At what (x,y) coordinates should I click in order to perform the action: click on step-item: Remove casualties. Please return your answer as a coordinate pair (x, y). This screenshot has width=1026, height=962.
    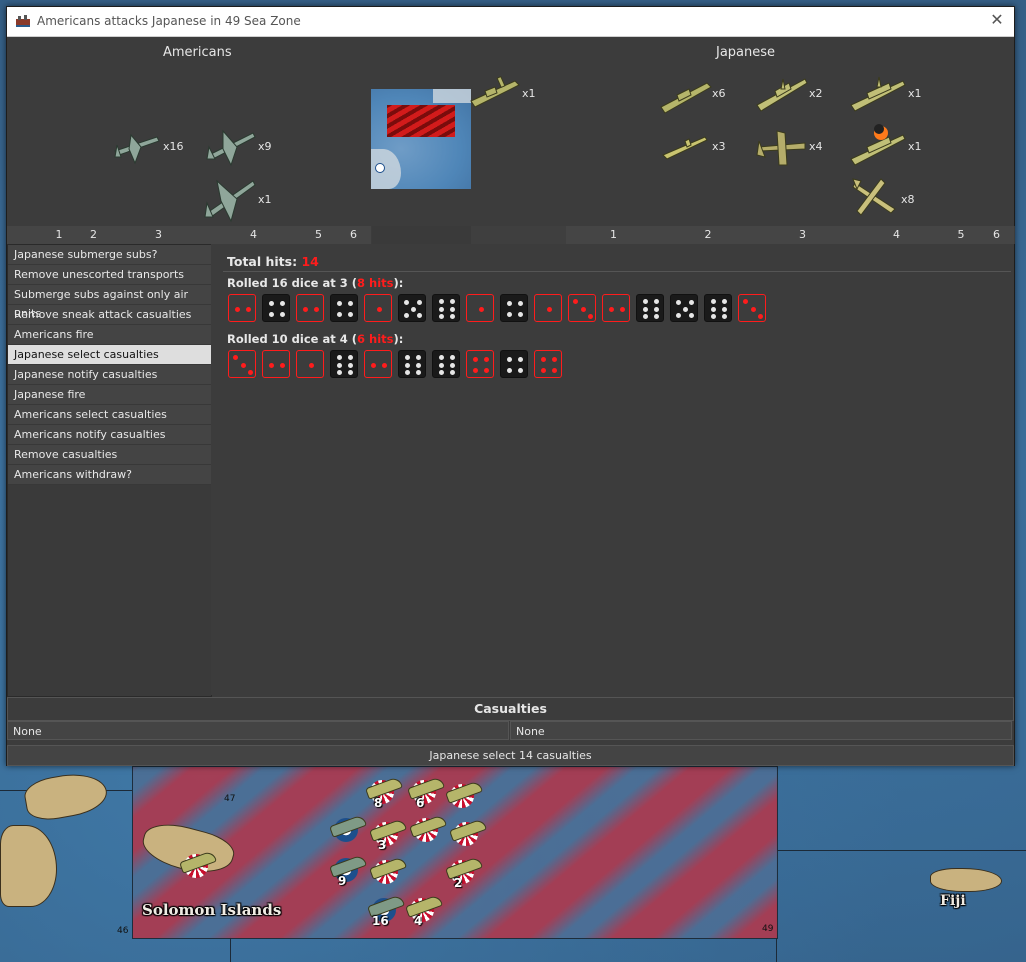
    Looking at the image, I should click on (109, 455).